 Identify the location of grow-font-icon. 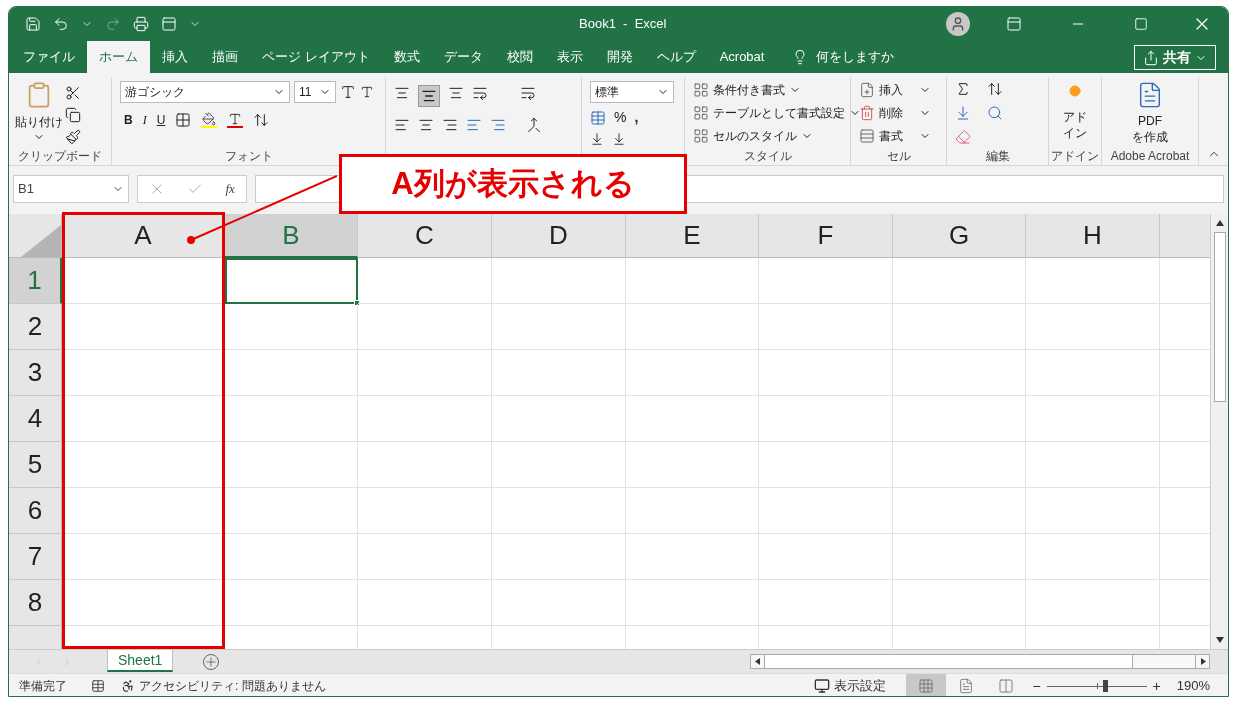
(348, 92).